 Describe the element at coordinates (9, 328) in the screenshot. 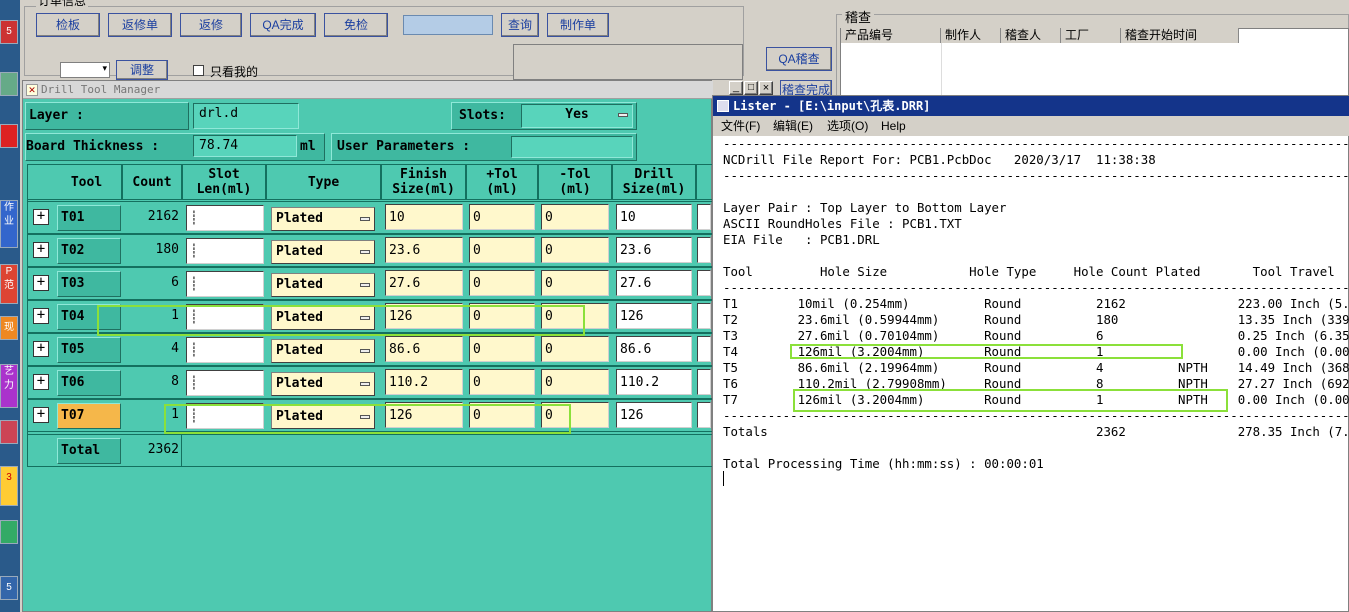

I see `taskbar-sheet-icon: 现` at that location.